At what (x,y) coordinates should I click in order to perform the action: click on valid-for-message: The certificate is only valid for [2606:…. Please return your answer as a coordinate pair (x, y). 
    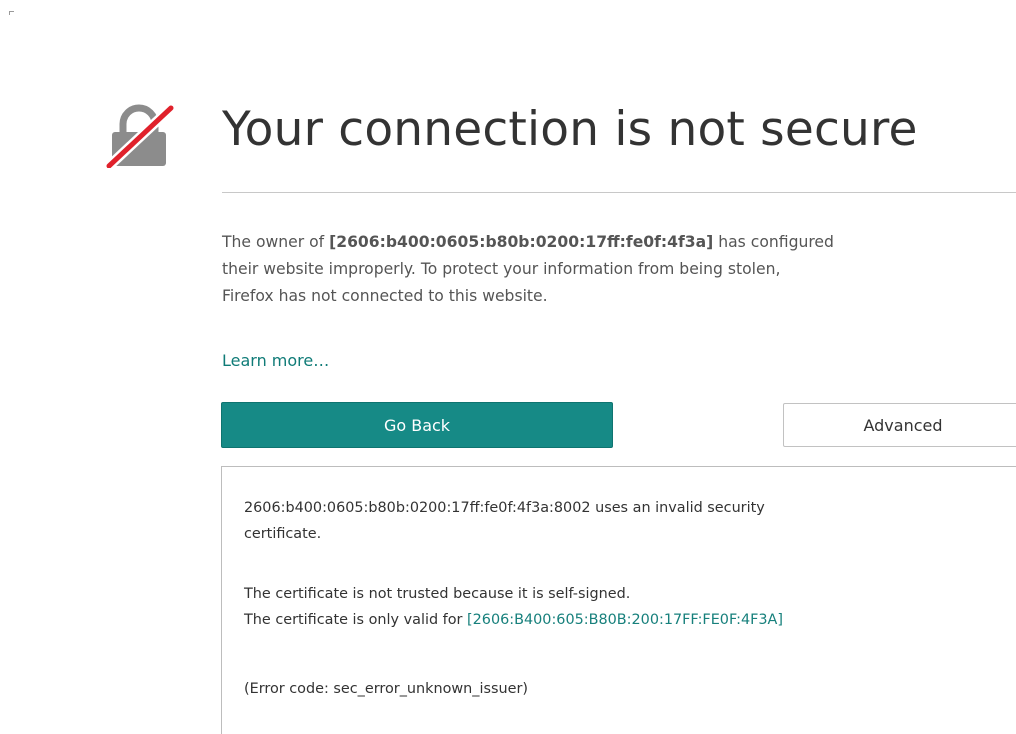
    Looking at the image, I should click on (513, 620).